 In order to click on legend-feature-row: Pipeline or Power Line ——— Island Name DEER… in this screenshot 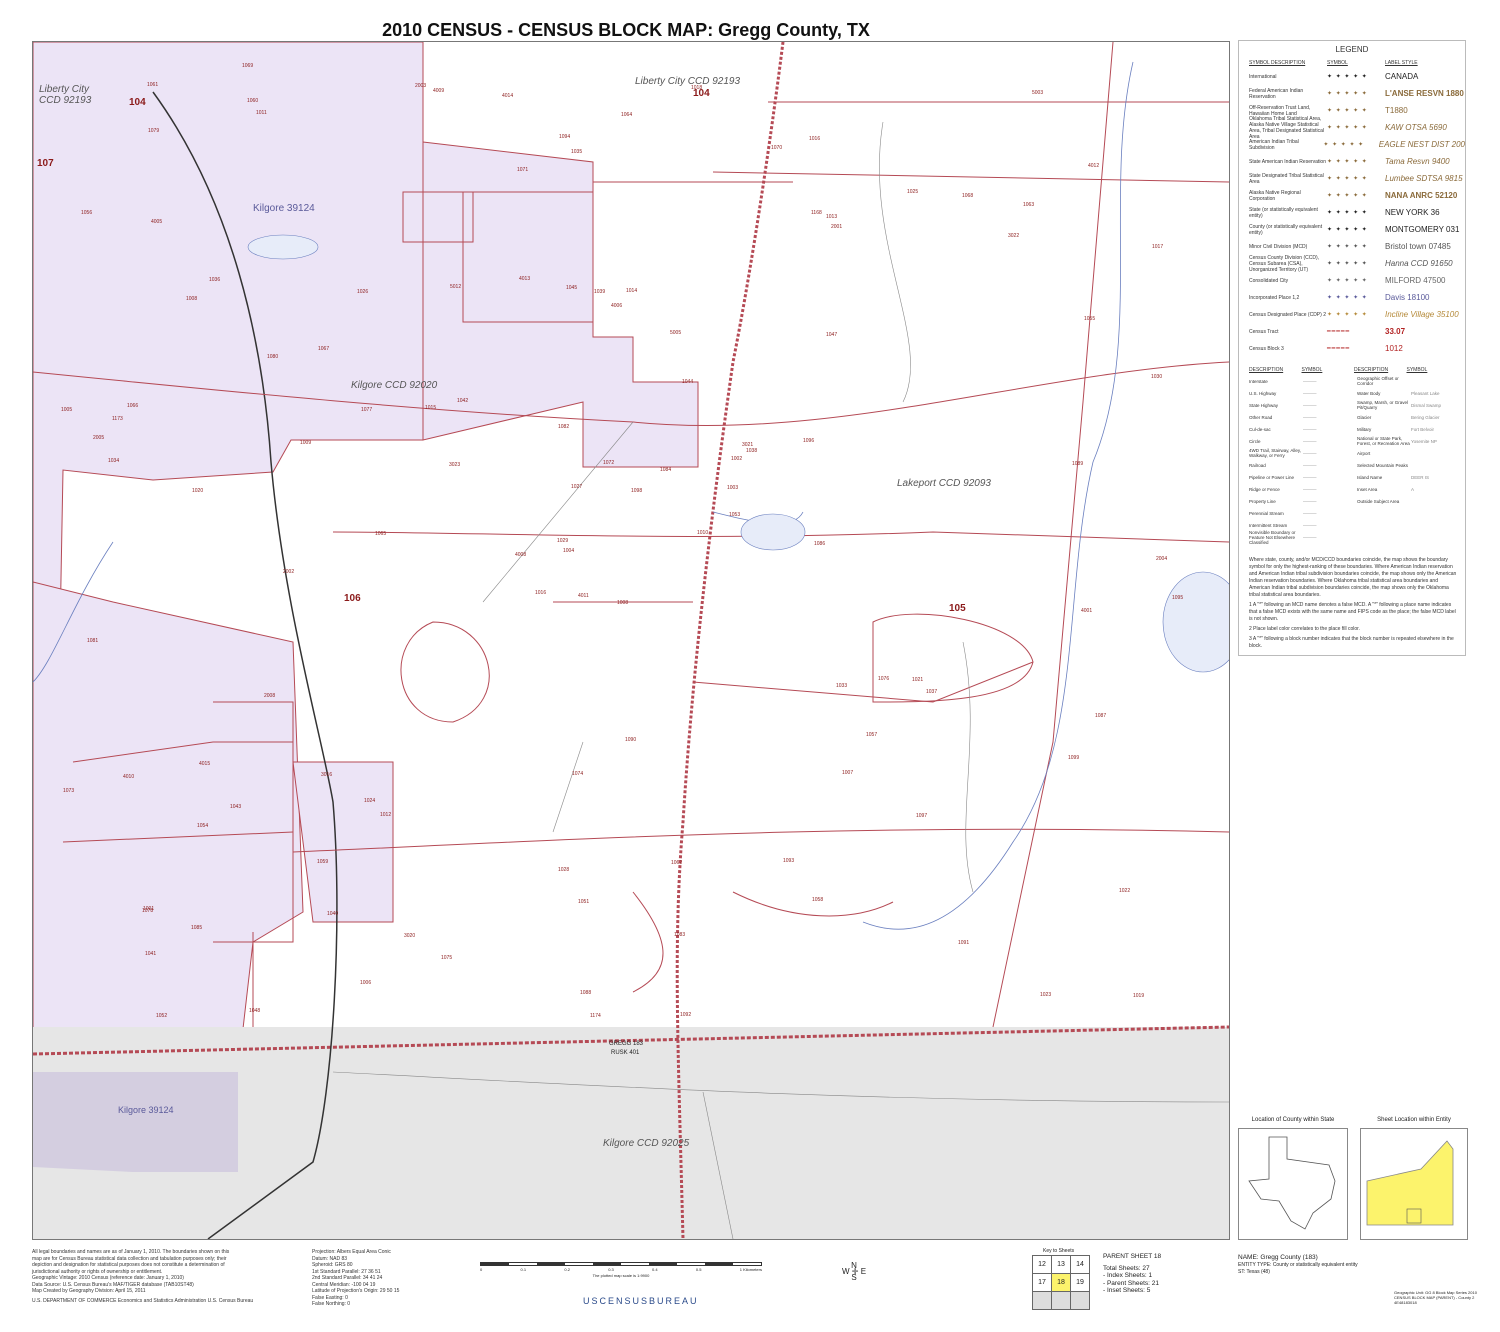, I will do `click(1357, 477)`.